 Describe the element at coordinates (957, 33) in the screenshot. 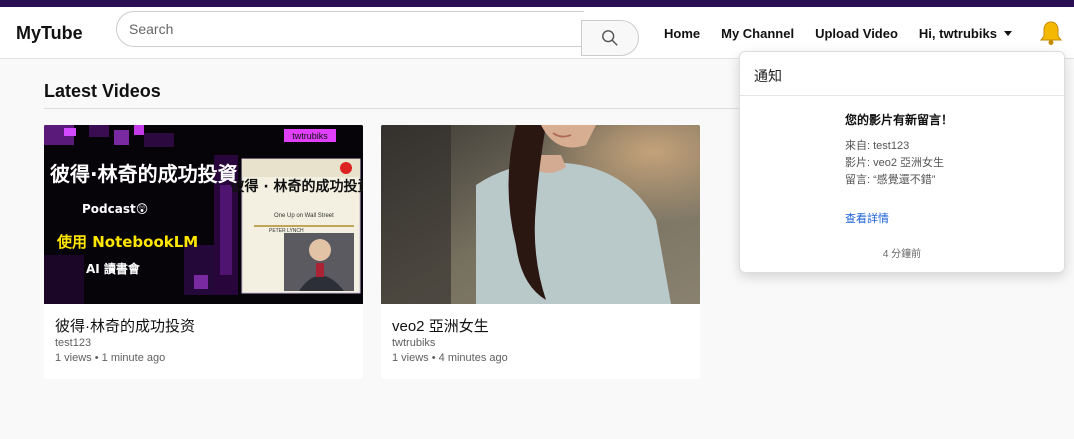

I see `user-greeting: Hi, twtrubiks` at that location.